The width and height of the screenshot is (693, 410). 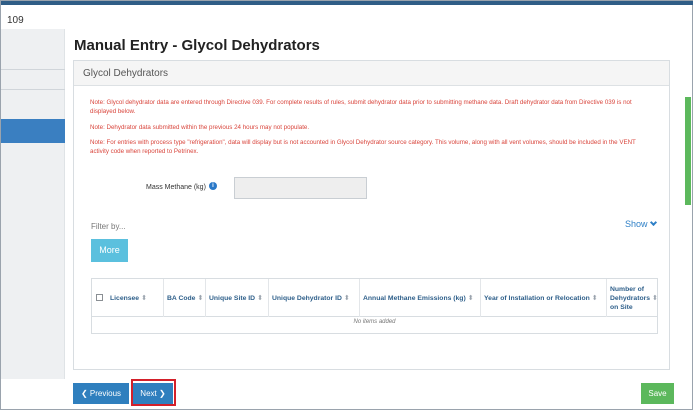 What do you see at coordinates (374, 322) in the screenshot?
I see `empty-message: No items added` at bounding box center [374, 322].